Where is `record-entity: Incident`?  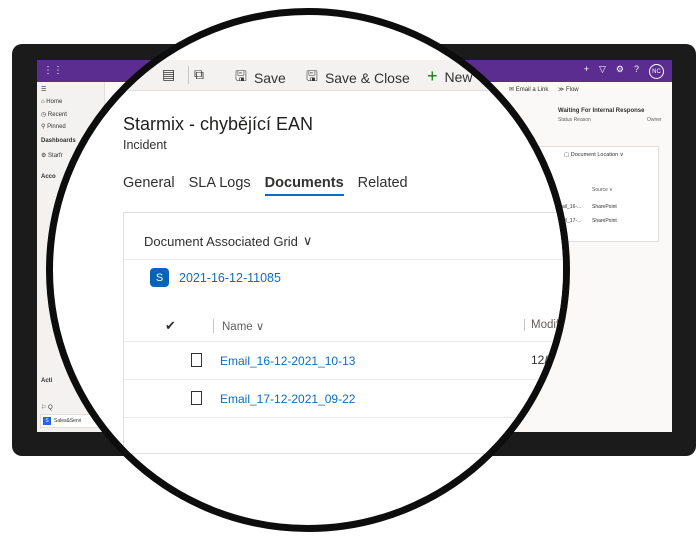
record-entity: Incident is located at coordinates (145, 145).